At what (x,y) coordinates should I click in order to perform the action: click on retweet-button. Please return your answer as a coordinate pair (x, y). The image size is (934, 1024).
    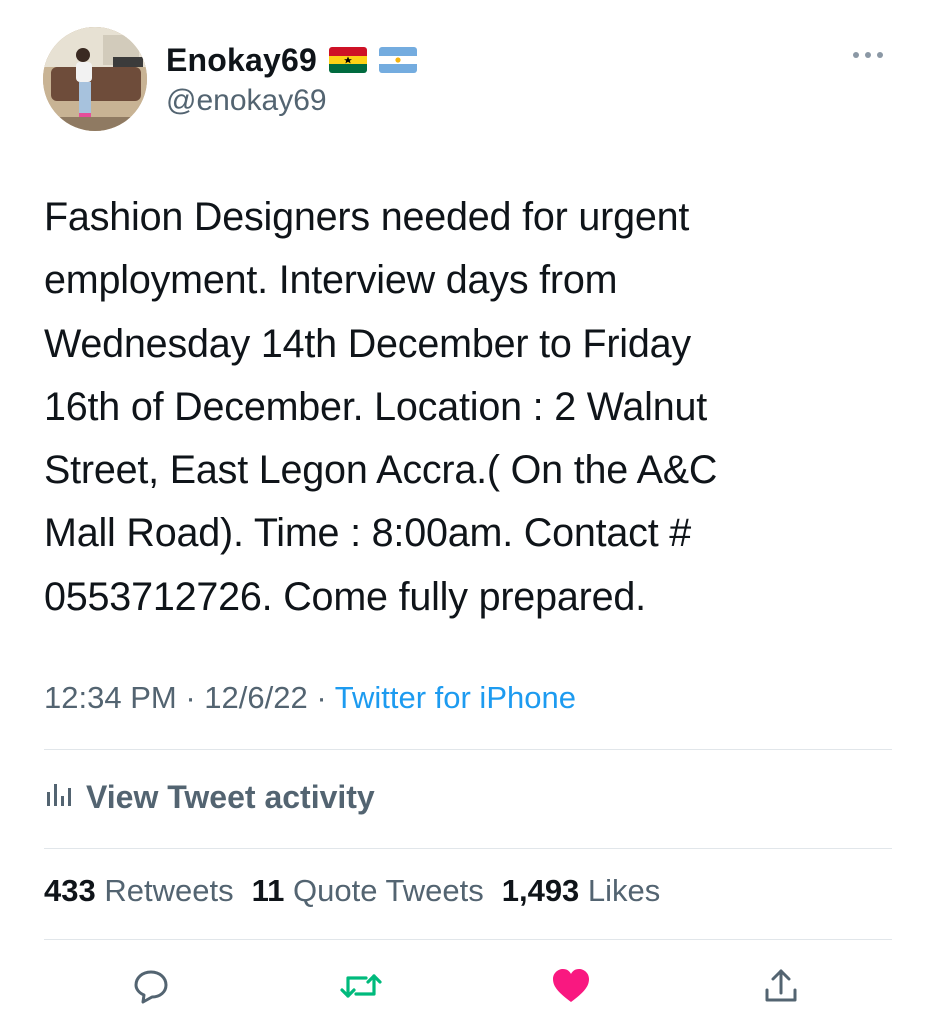
    Looking at the image, I should click on (361, 988).